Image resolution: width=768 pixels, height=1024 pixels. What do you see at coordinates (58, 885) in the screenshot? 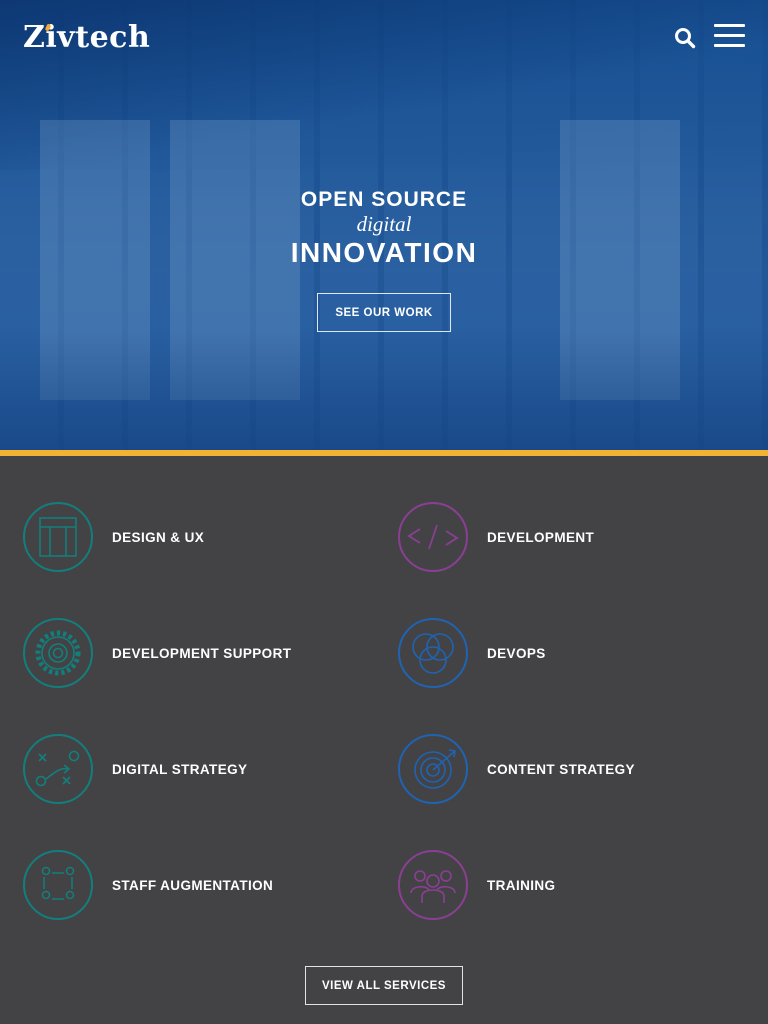
I see `team-arrows-icon` at bounding box center [58, 885].